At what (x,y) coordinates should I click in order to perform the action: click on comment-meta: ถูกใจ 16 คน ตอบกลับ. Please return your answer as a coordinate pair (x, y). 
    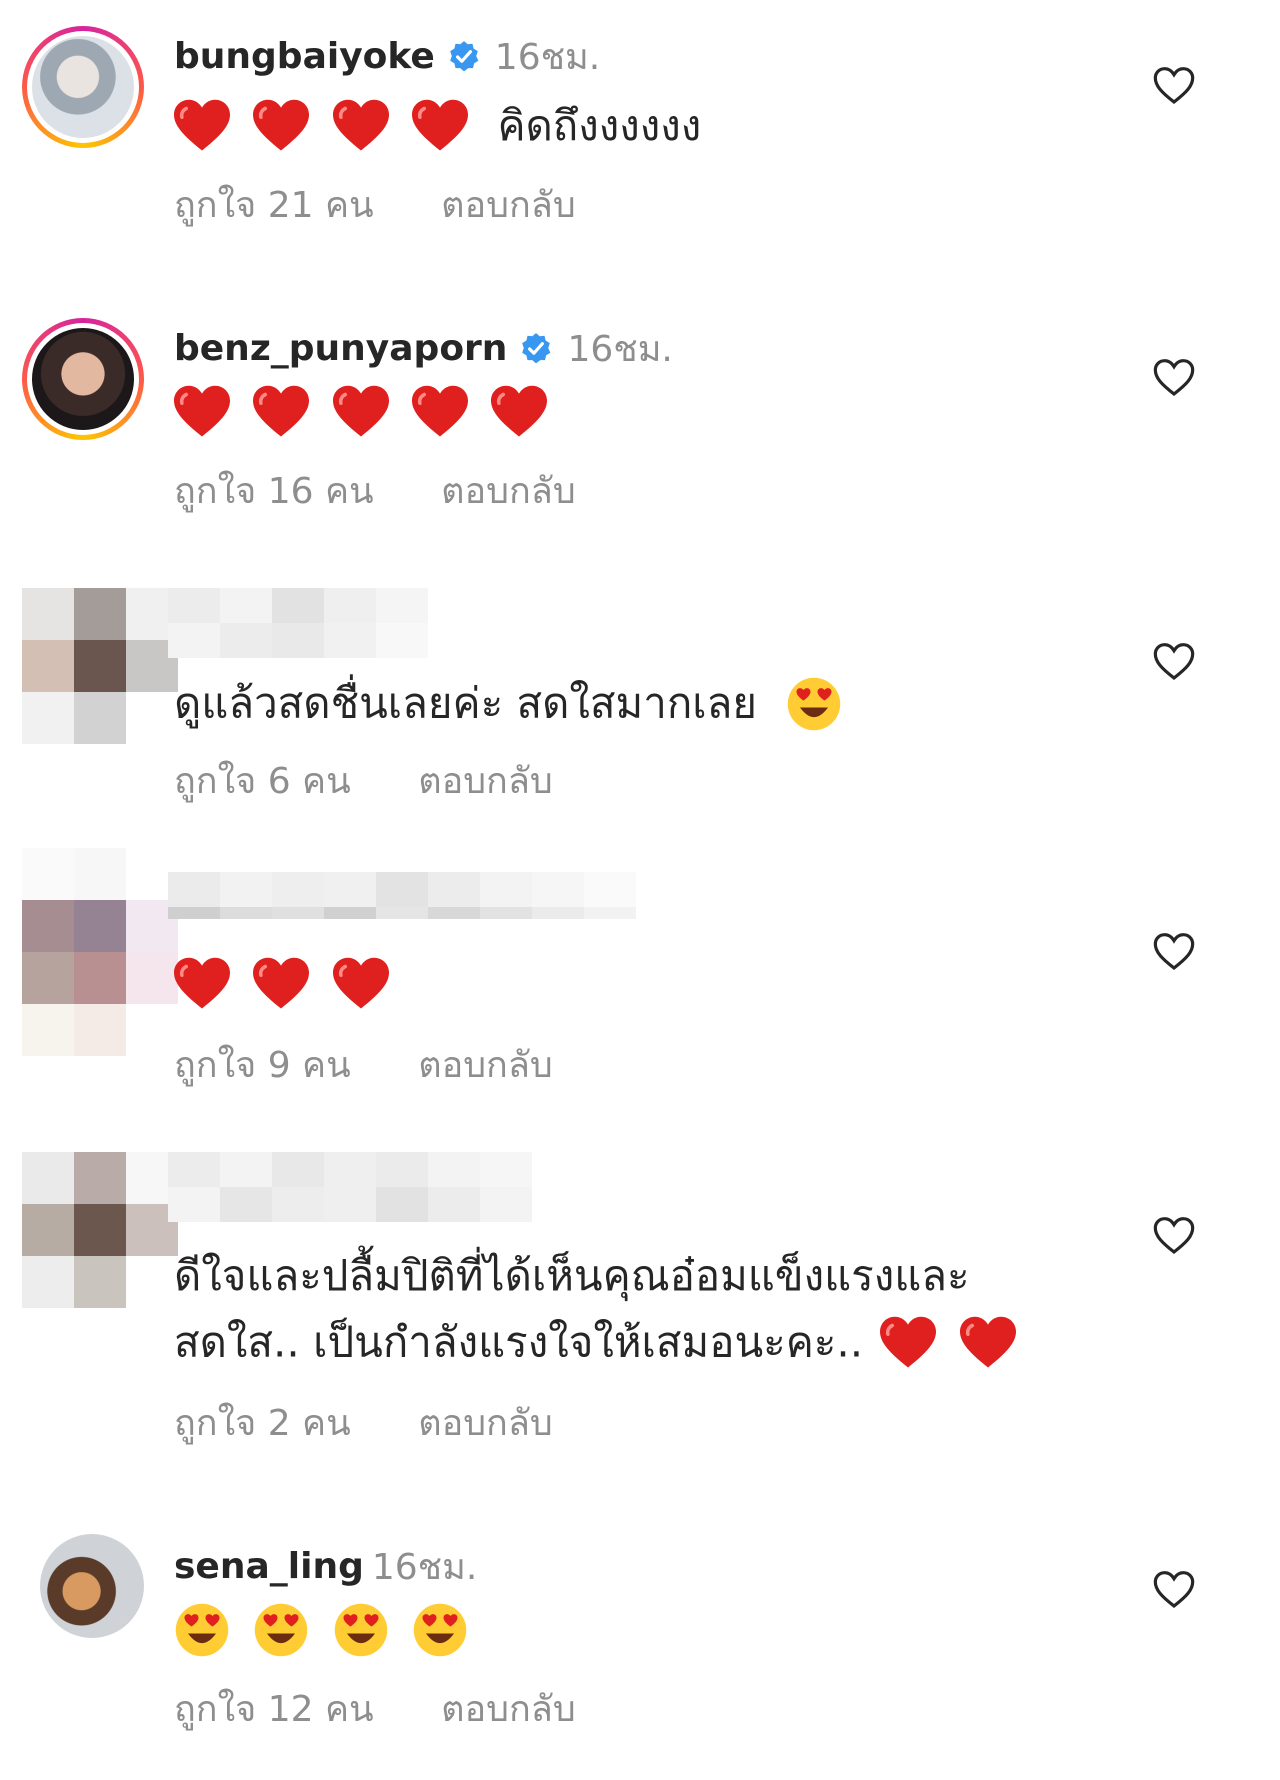
    Looking at the image, I should click on (403, 490).